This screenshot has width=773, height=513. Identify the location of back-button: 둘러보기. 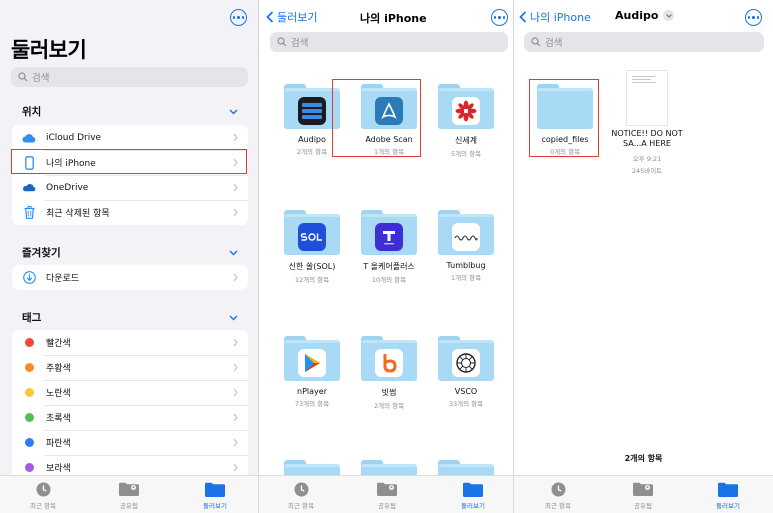
(291, 17).